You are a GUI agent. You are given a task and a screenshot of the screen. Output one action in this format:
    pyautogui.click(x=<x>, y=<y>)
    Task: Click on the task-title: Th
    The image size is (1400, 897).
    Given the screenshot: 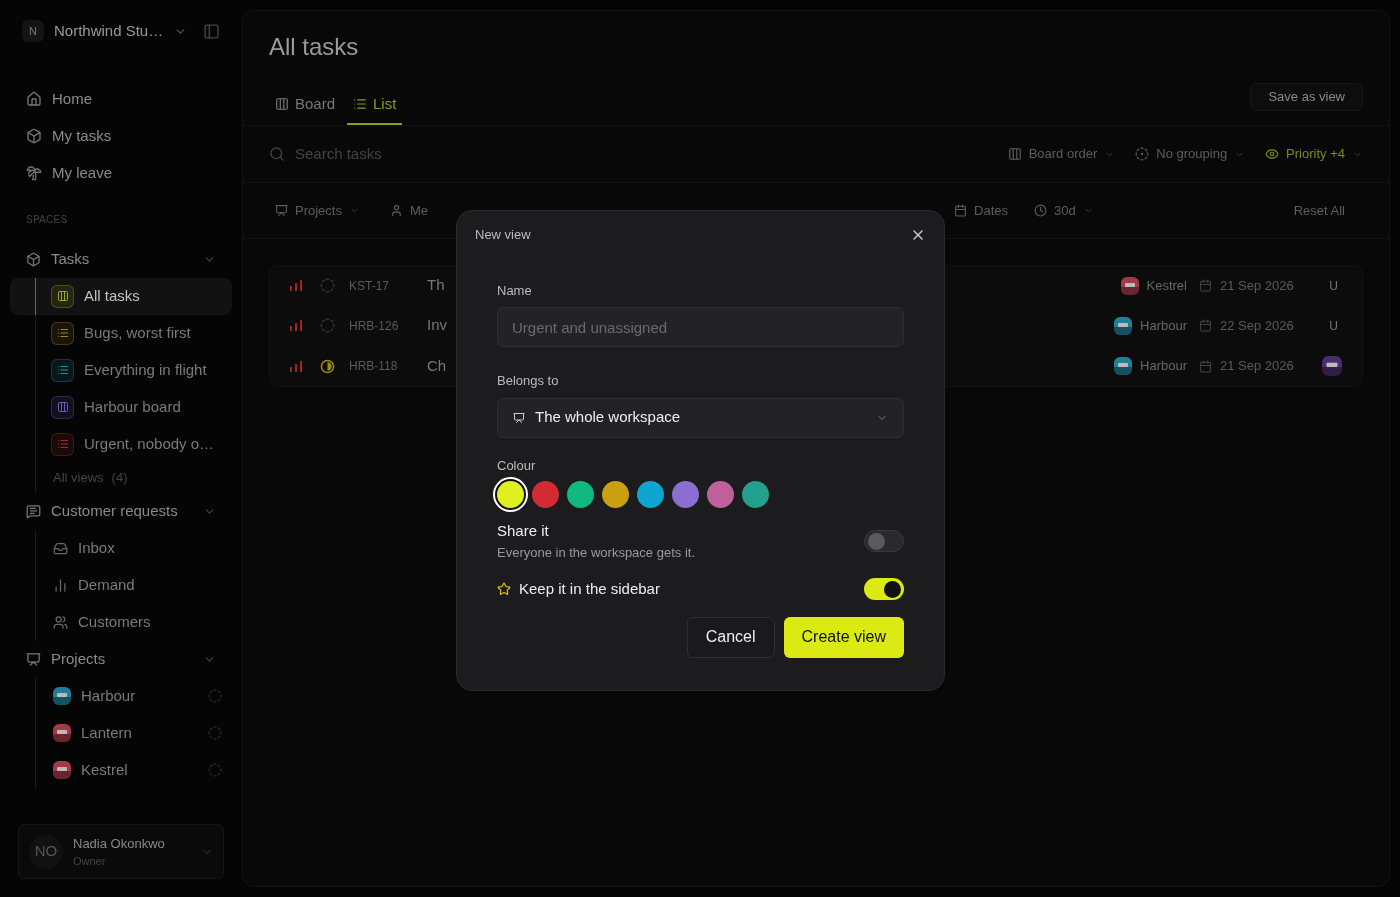 What is the action you would take?
    pyautogui.click(x=436, y=285)
    